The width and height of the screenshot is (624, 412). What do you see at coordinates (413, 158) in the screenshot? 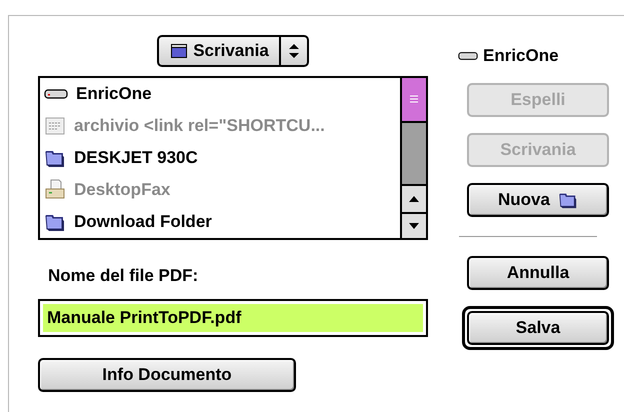
I see `scrollbar` at bounding box center [413, 158].